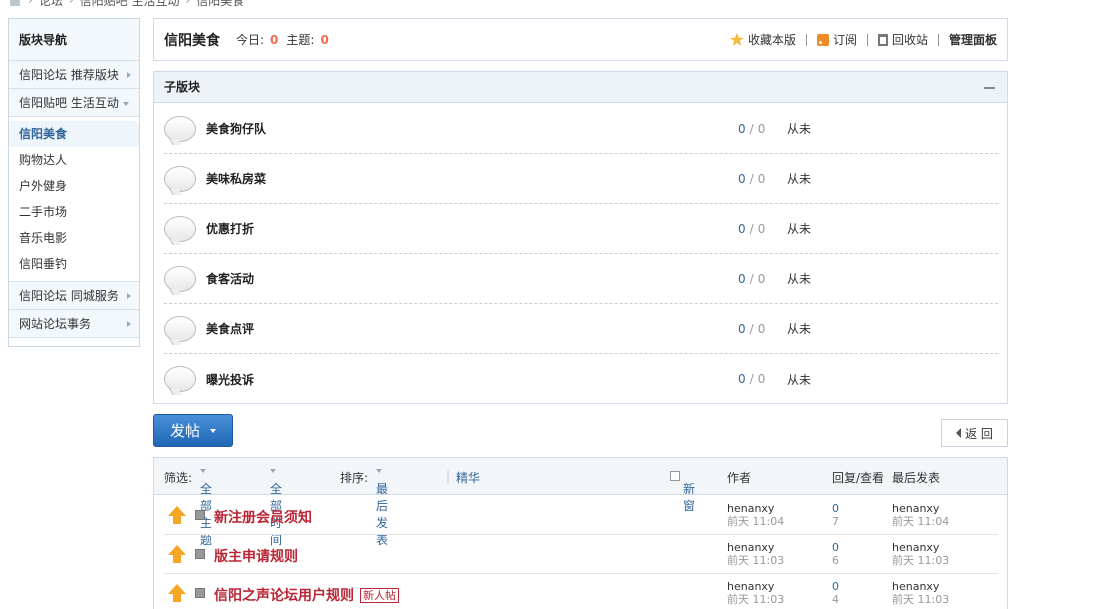 This screenshot has width=1095, height=609. What do you see at coordinates (15, 3) in the screenshot?
I see `home-icon` at bounding box center [15, 3].